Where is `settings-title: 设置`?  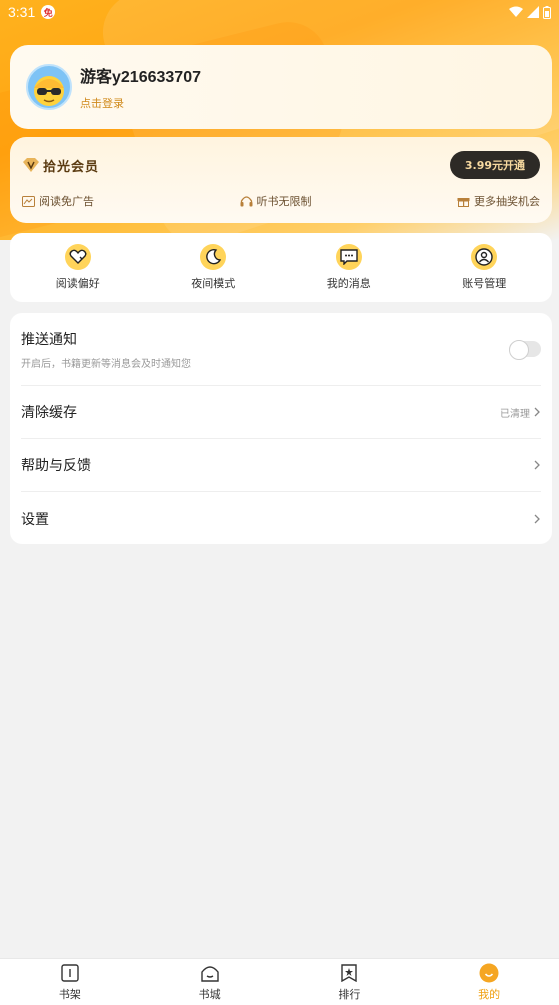
settings-title: 设置 is located at coordinates (35, 519).